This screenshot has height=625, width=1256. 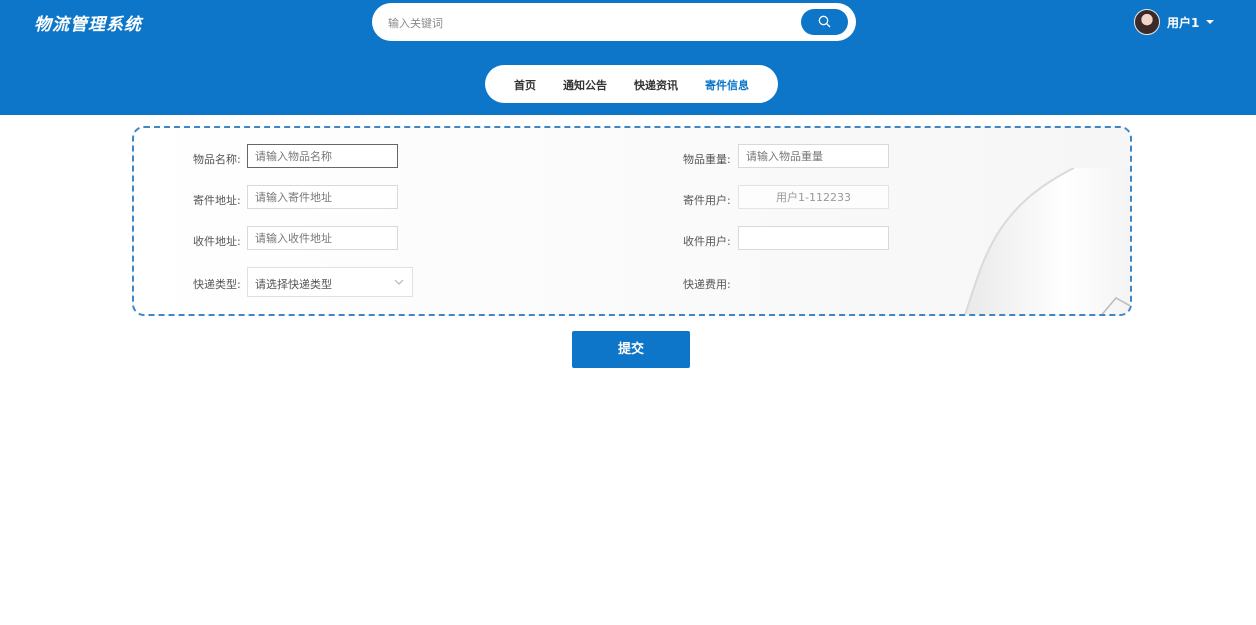 What do you see at coordinates (585, 85) in the screenshot?
I see `nav-item-notices: 通知公告` at bounding box center [585, 85].